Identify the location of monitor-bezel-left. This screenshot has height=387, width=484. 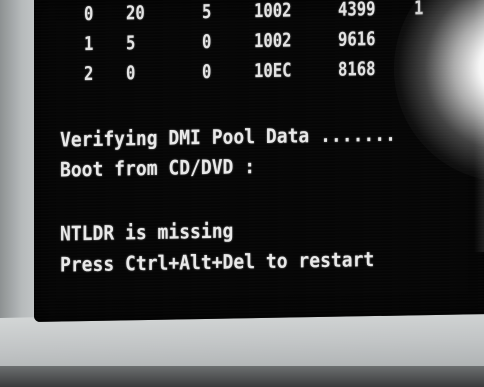
(18, 170).